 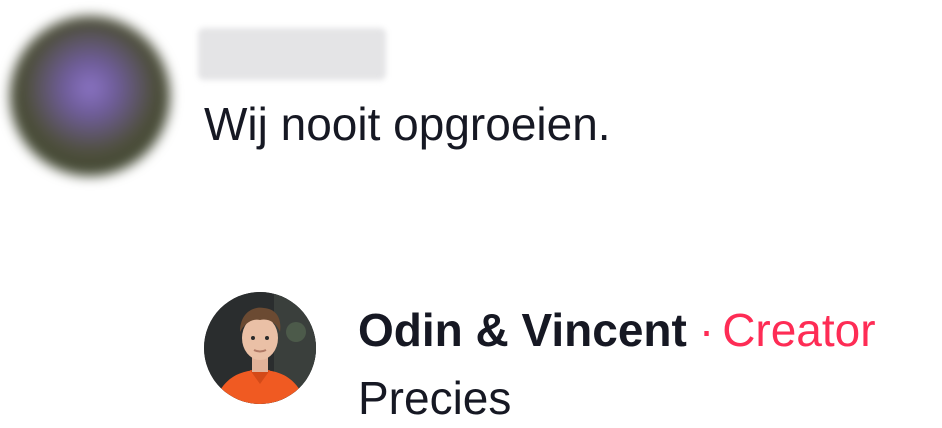 What do you see at coordinates (260, 348) in the screenshot?
I see `reply-author-avatar` at bounding box center [260, 348].